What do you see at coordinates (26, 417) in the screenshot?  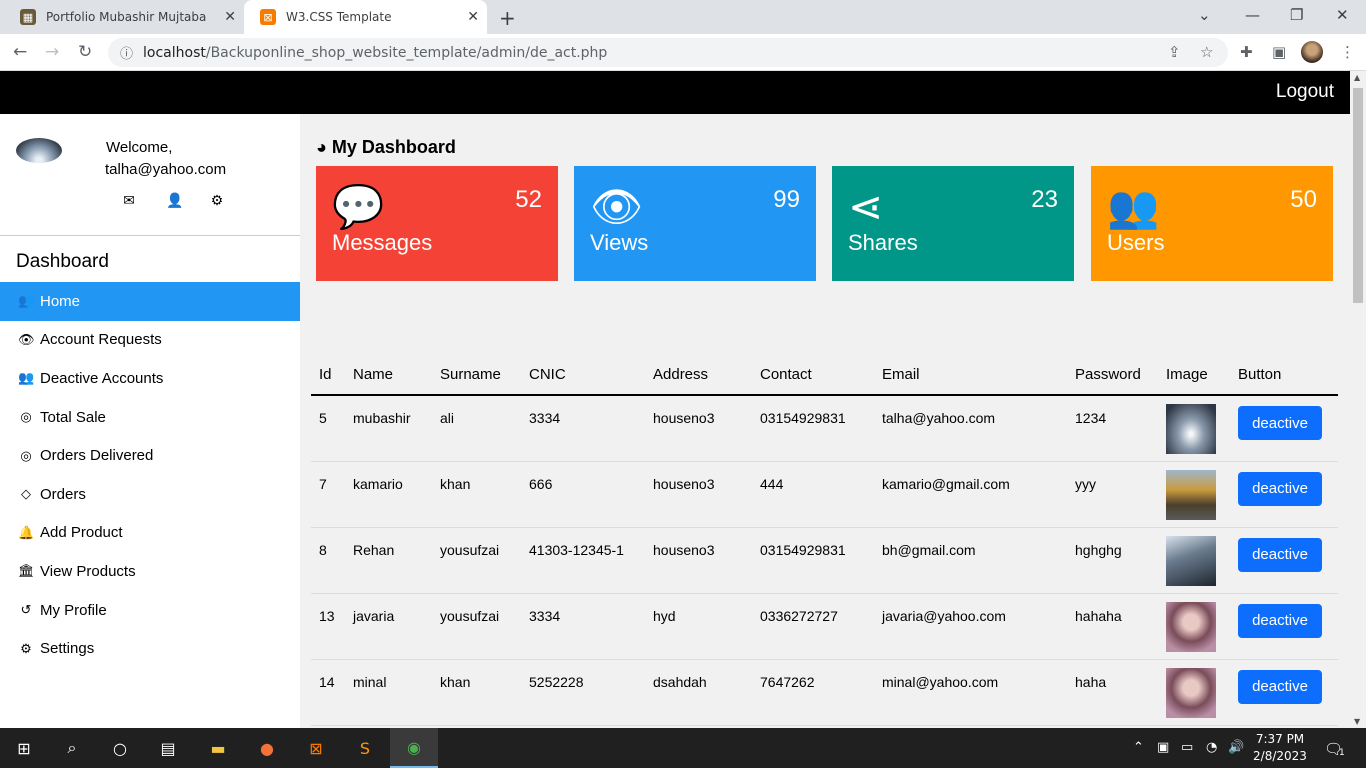 I see `bullseye-icon: ◎` at bounding box center [26, 417].